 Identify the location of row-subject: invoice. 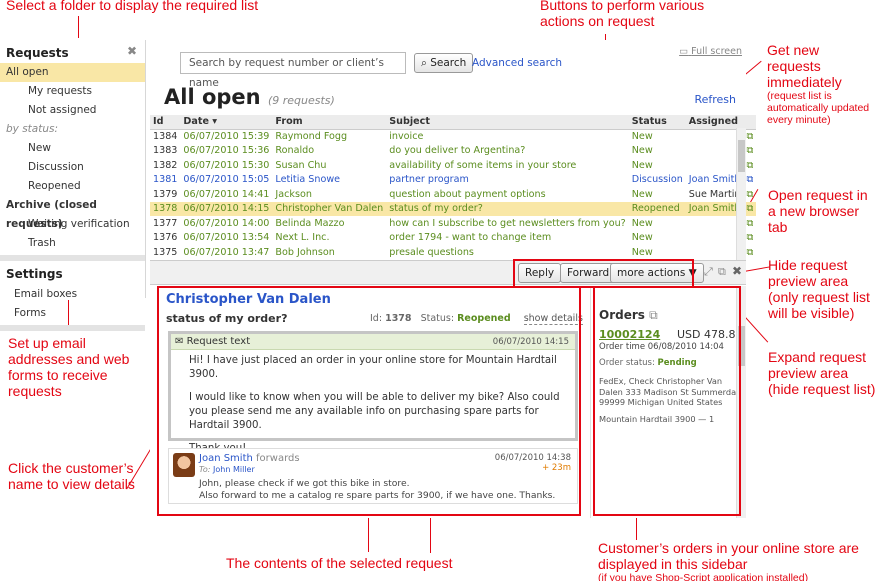
(406, 136).